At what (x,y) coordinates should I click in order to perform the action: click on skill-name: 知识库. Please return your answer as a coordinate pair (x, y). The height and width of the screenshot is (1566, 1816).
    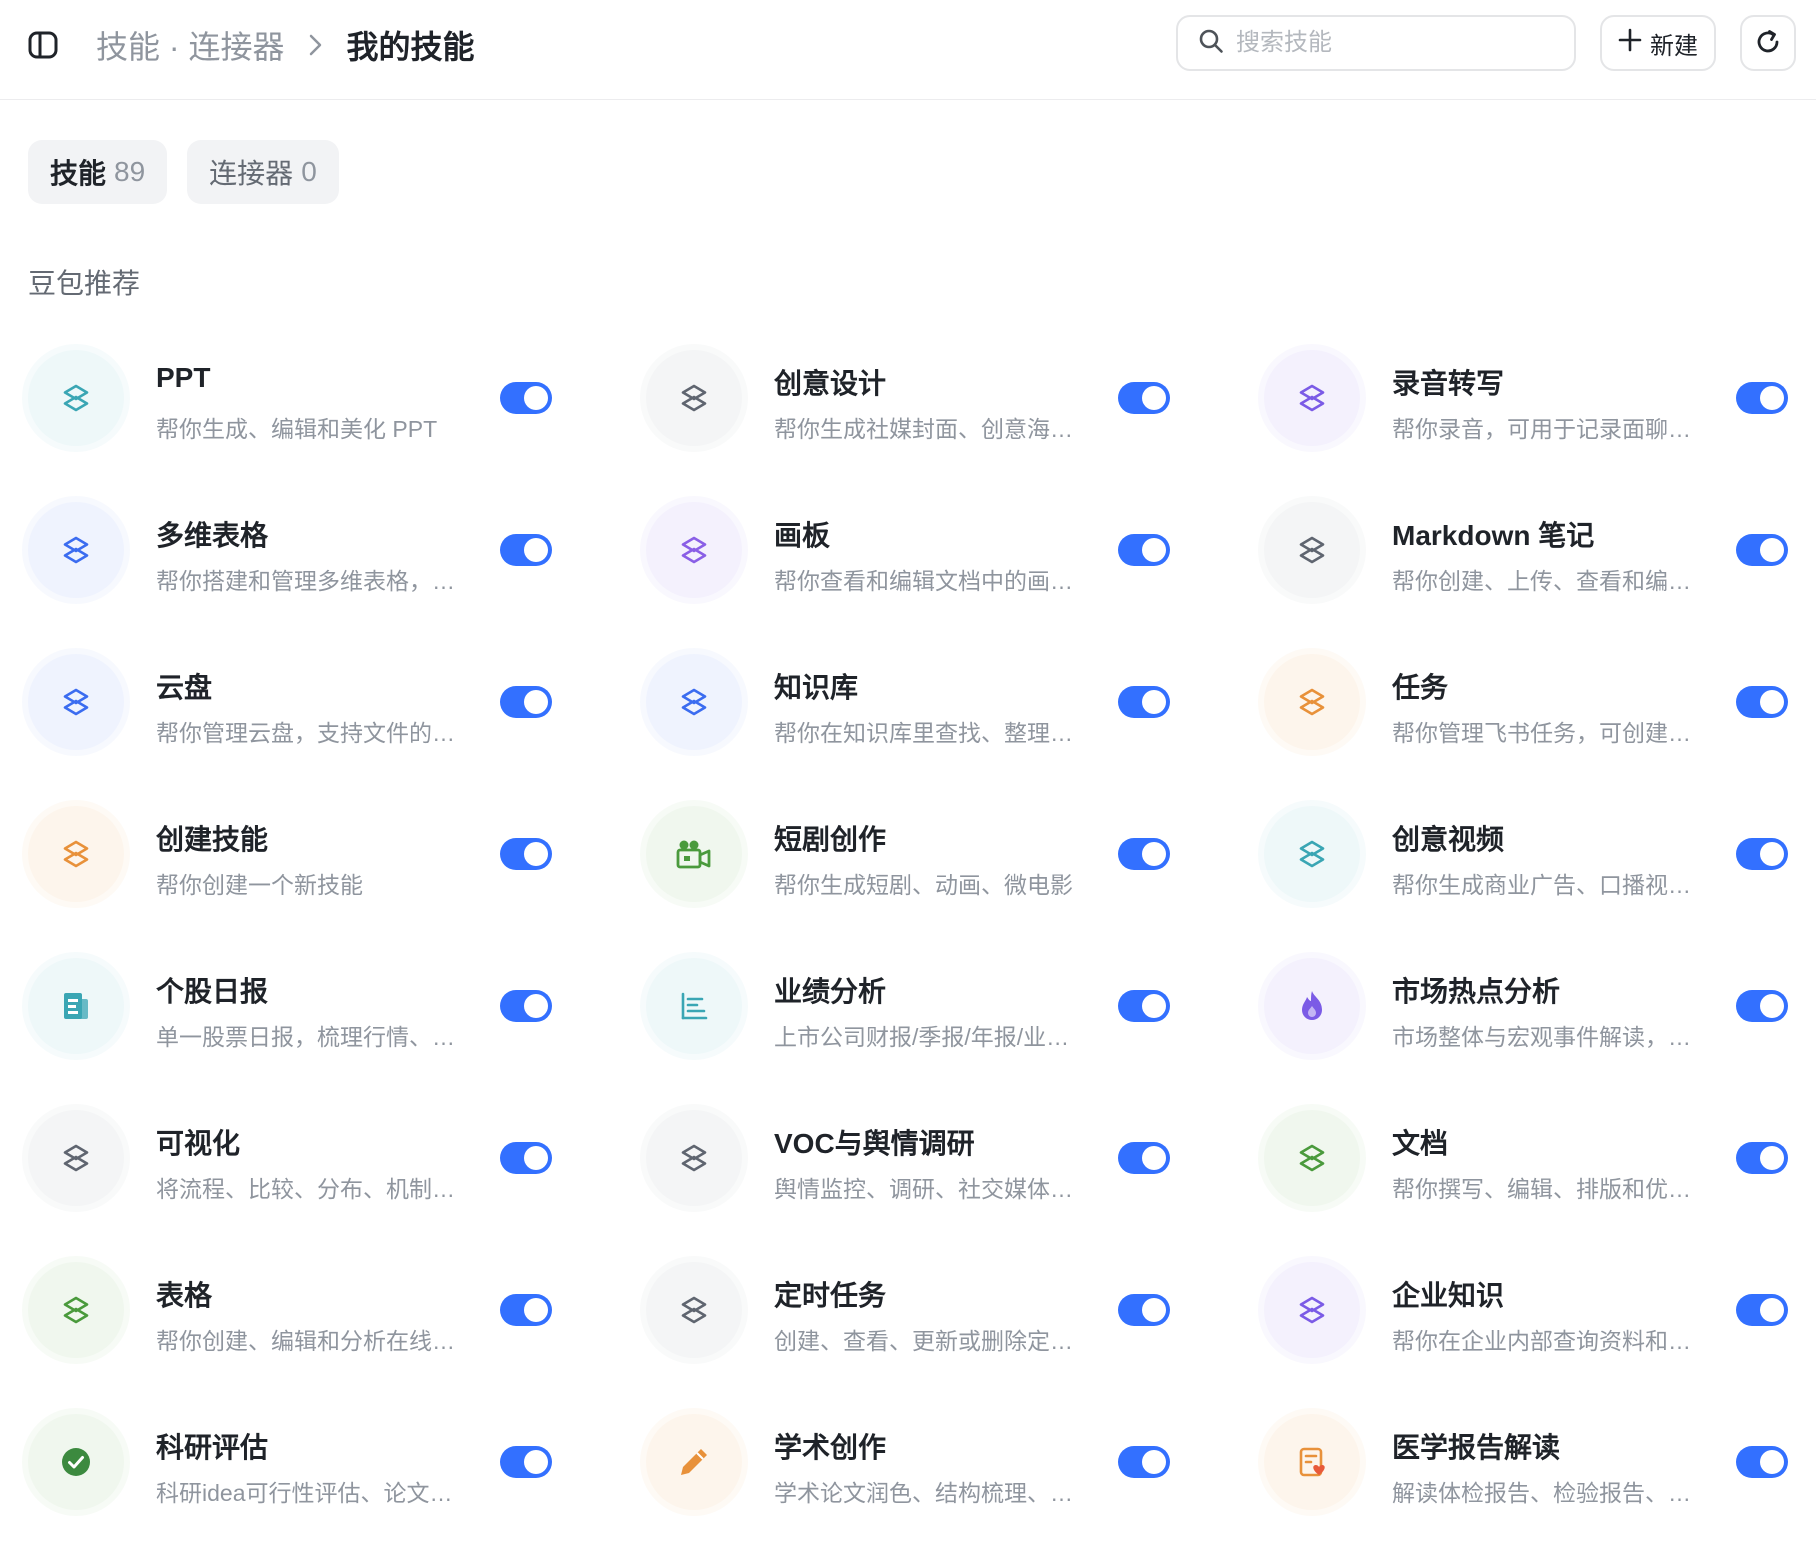
    Looking at the image, I should click on (816, 687).